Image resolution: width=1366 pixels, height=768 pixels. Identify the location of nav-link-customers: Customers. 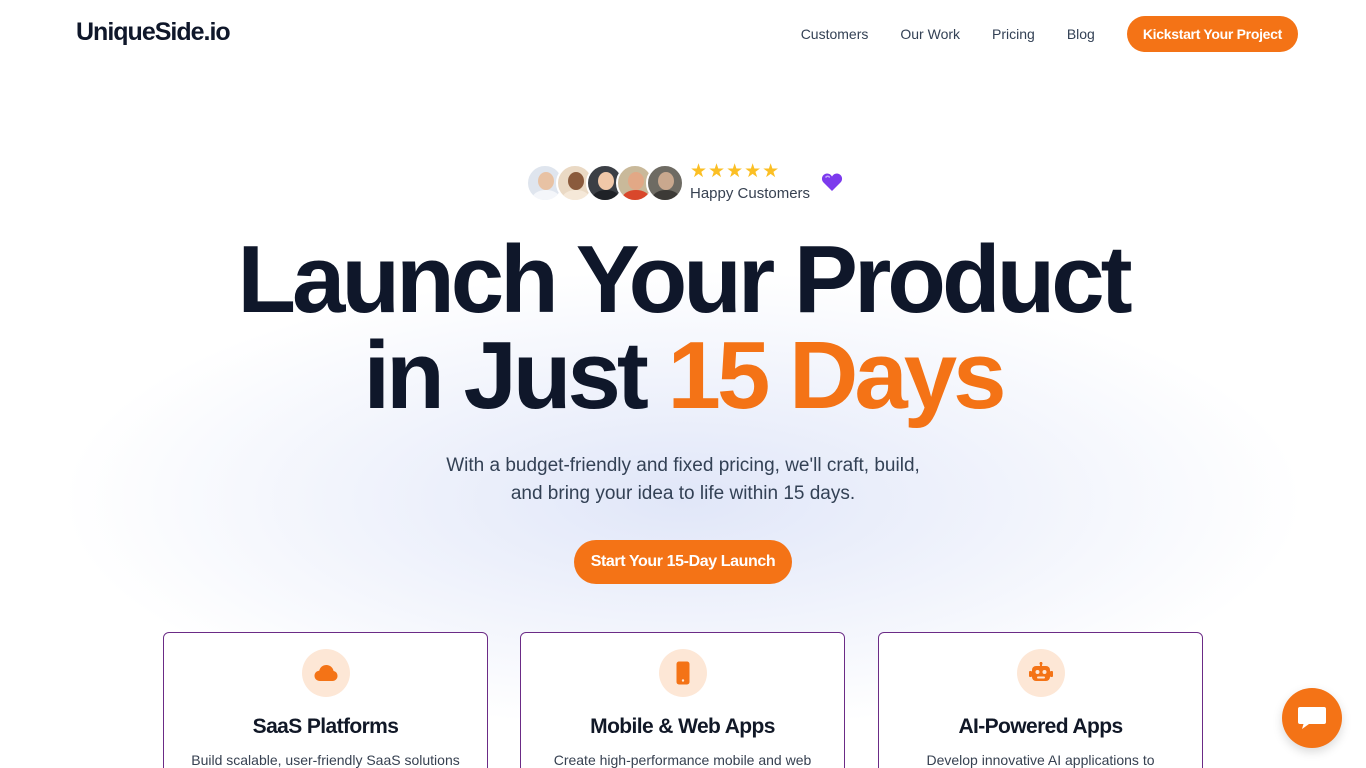
(835, 34).